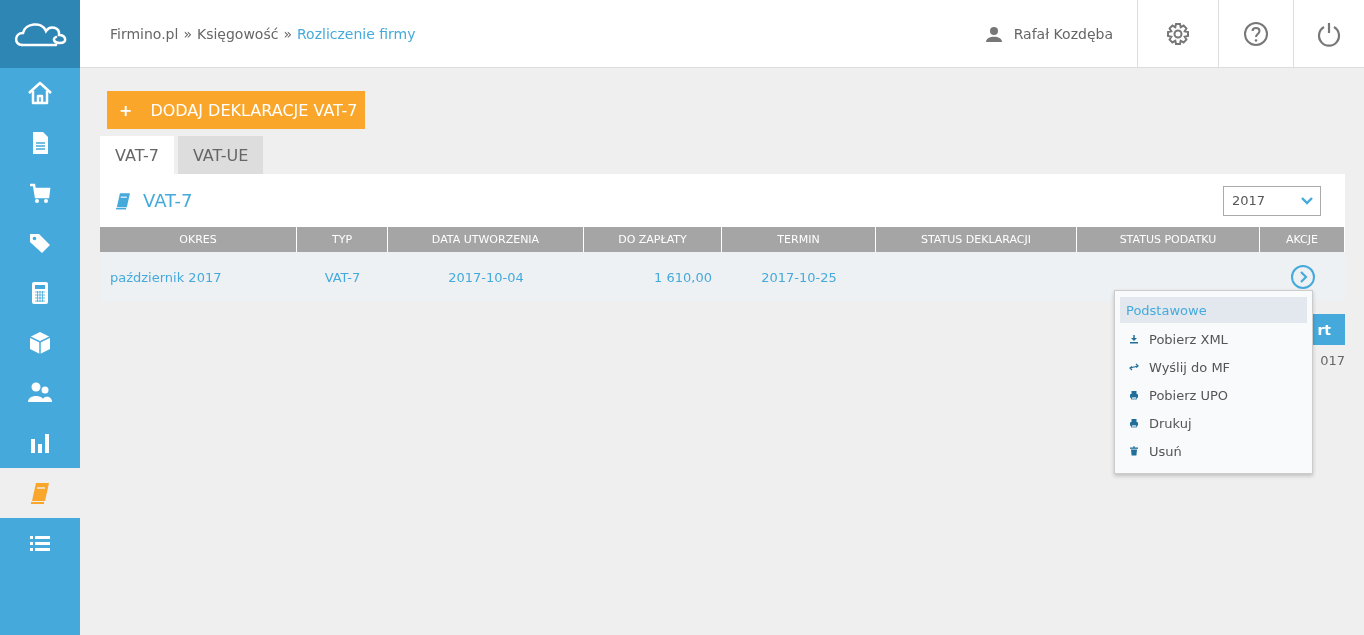  What do you see at coordinates (144, 33) in the screenshot?
I see `breadcrumb-link: Firmino.pl` at bounding box center [144, 33].